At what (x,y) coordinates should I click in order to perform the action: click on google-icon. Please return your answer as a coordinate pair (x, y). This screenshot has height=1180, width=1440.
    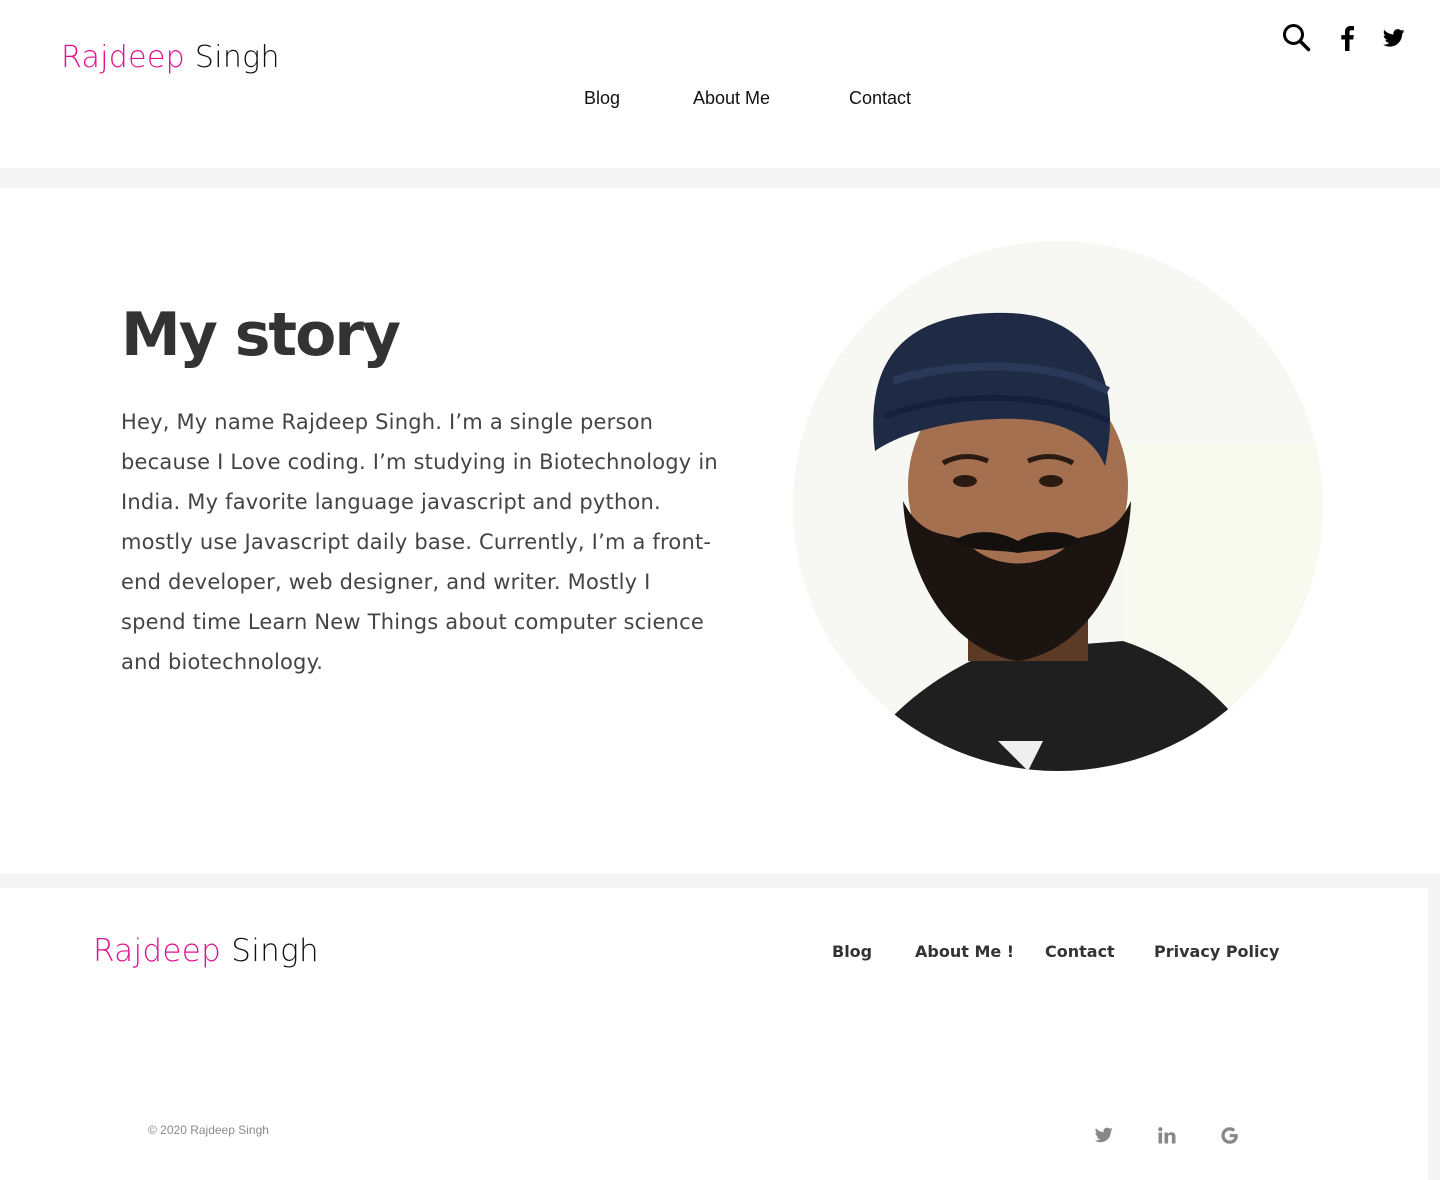
    Looking at the image, I should click on (1229, 1135).